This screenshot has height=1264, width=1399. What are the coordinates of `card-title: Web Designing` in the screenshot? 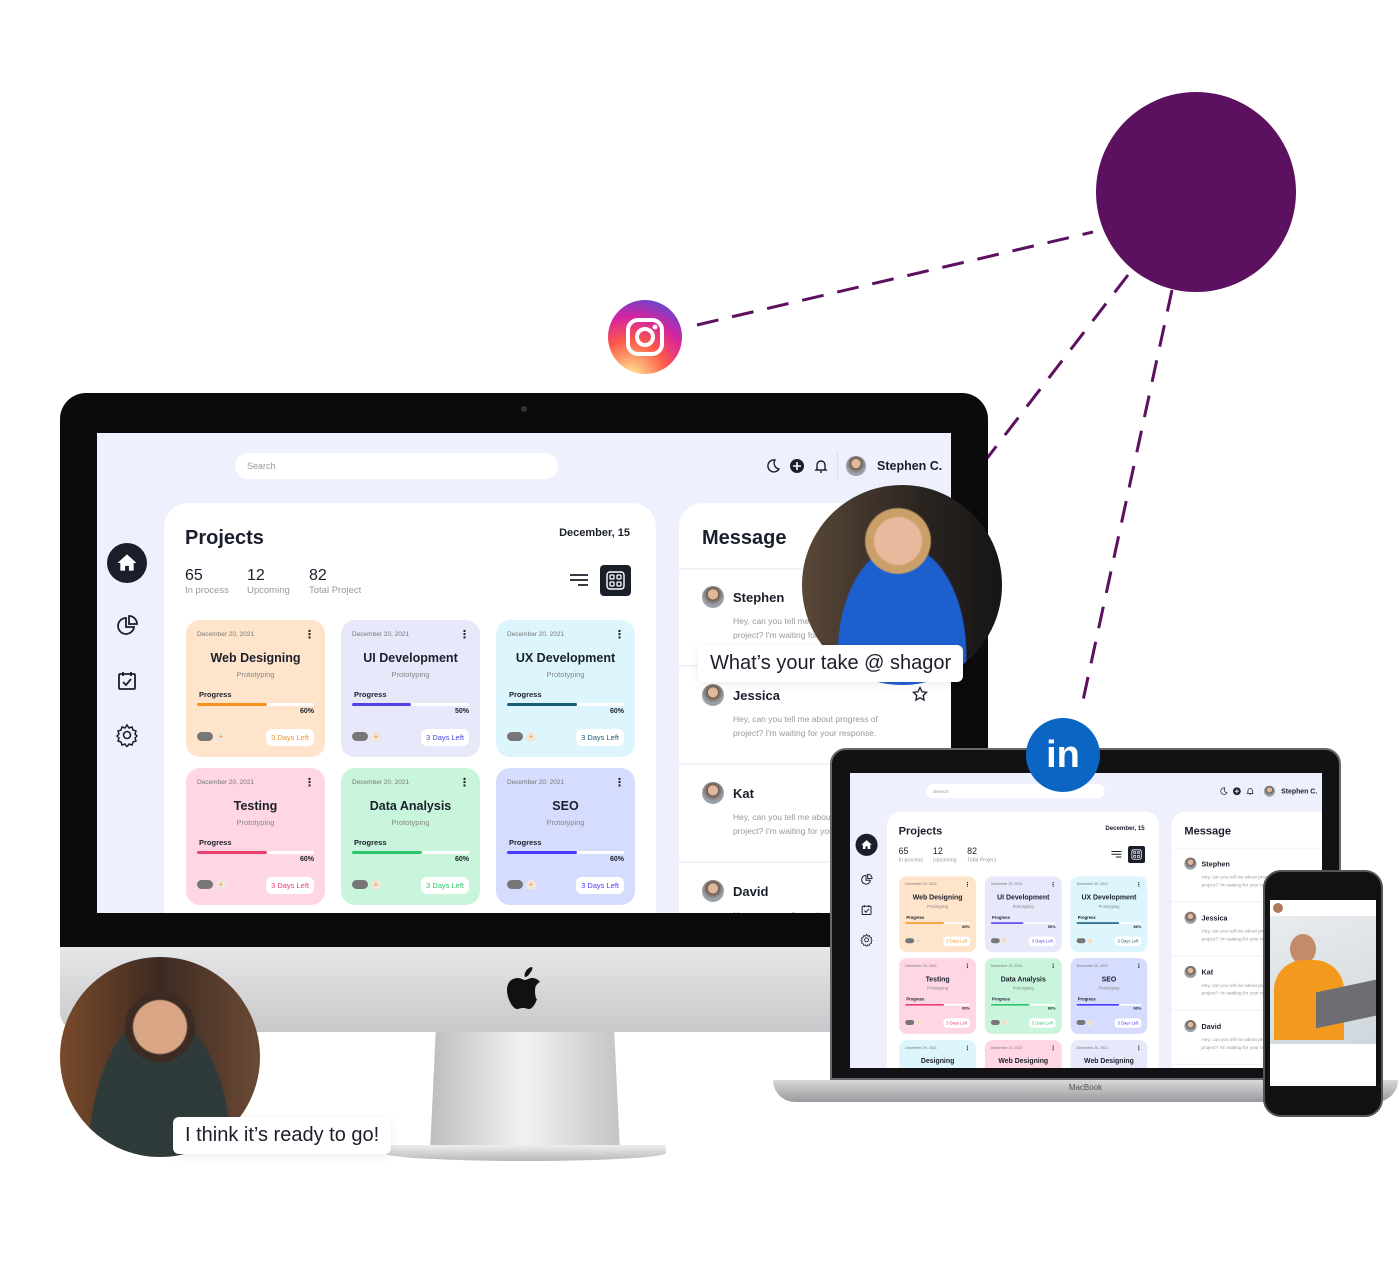 It's located at (255, 658).